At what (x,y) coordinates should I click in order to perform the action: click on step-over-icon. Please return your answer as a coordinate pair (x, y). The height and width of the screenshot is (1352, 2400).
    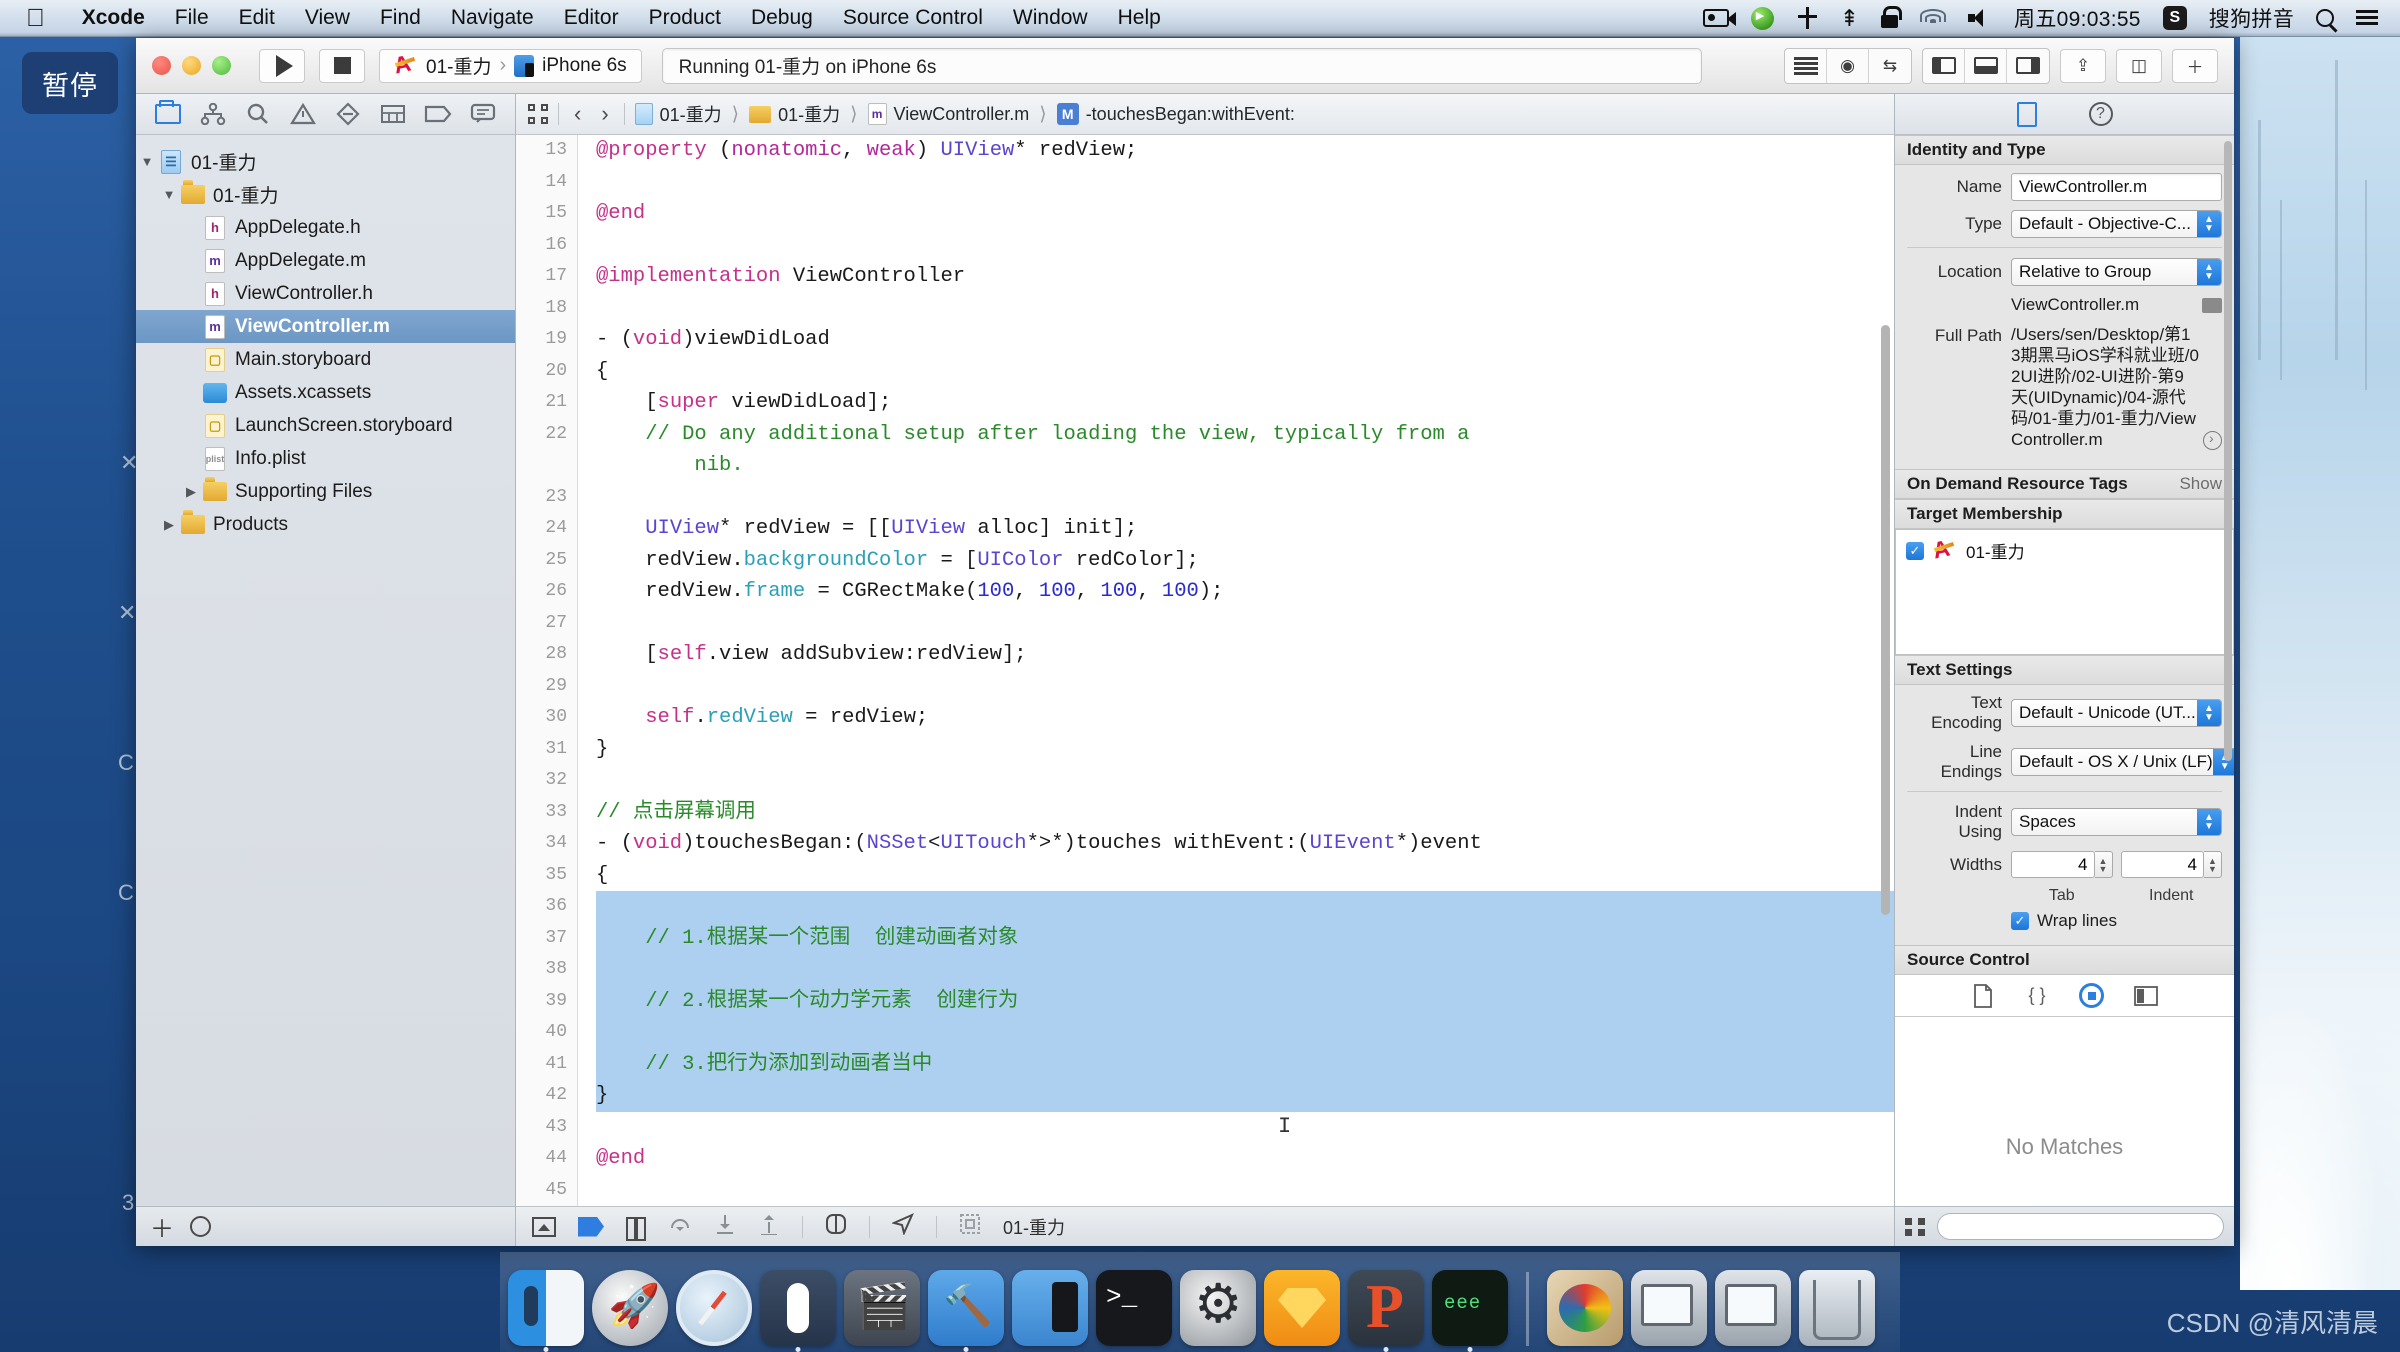
    Looking at the image, I should click on (680, 1226).